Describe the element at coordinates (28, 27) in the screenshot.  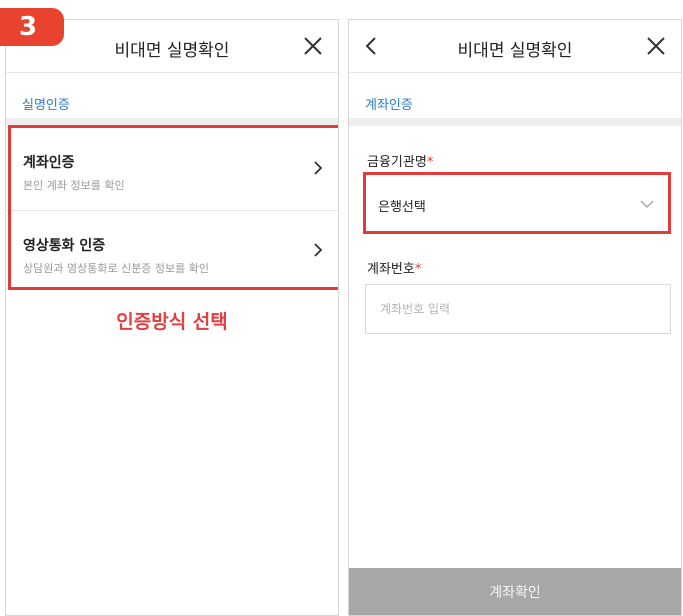
I see `step-number: 3` at that location.